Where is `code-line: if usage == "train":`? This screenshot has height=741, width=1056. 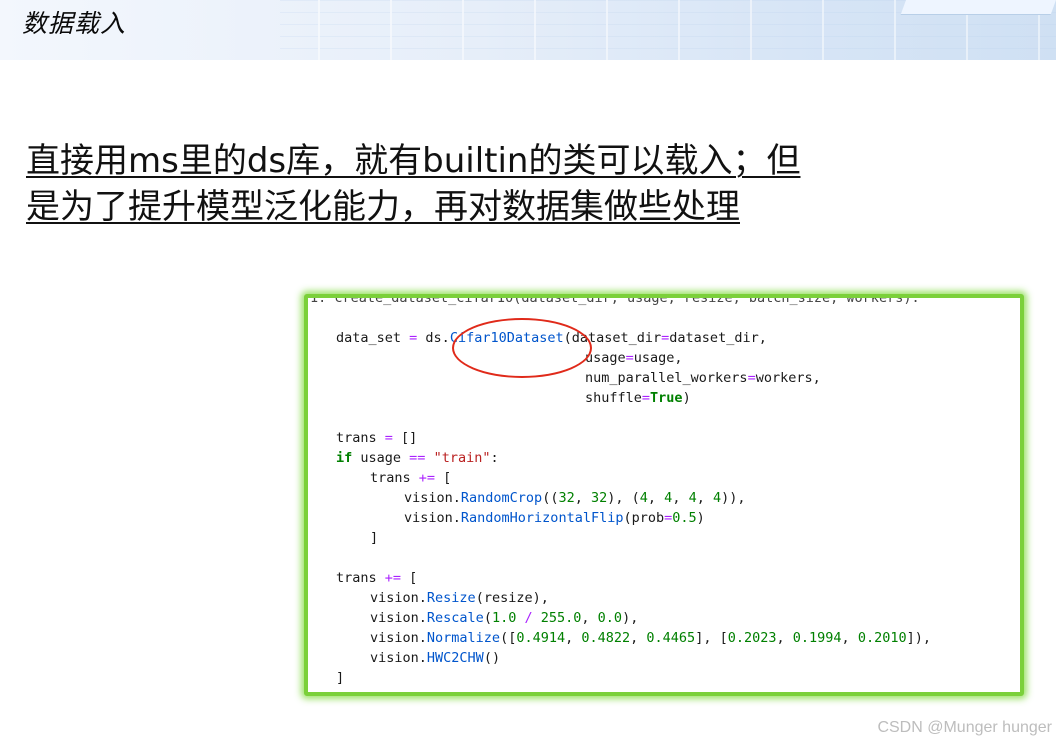 code-line: if usage == "train": is located at coordinates (417, 458).